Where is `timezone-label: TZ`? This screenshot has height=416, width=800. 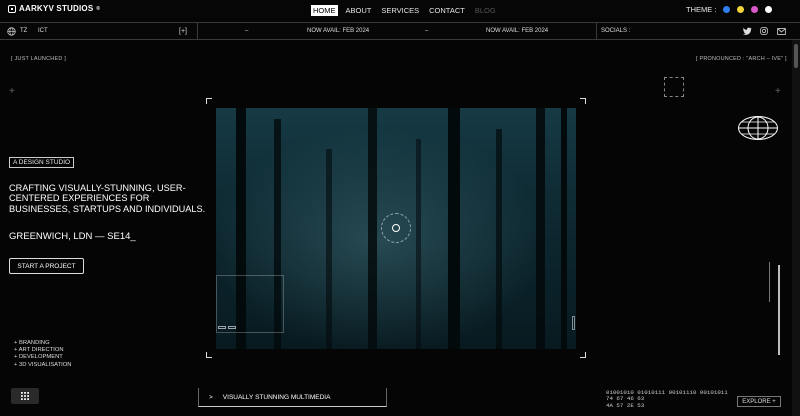
timezone-label: TZ is located at coordinates (24, 31).